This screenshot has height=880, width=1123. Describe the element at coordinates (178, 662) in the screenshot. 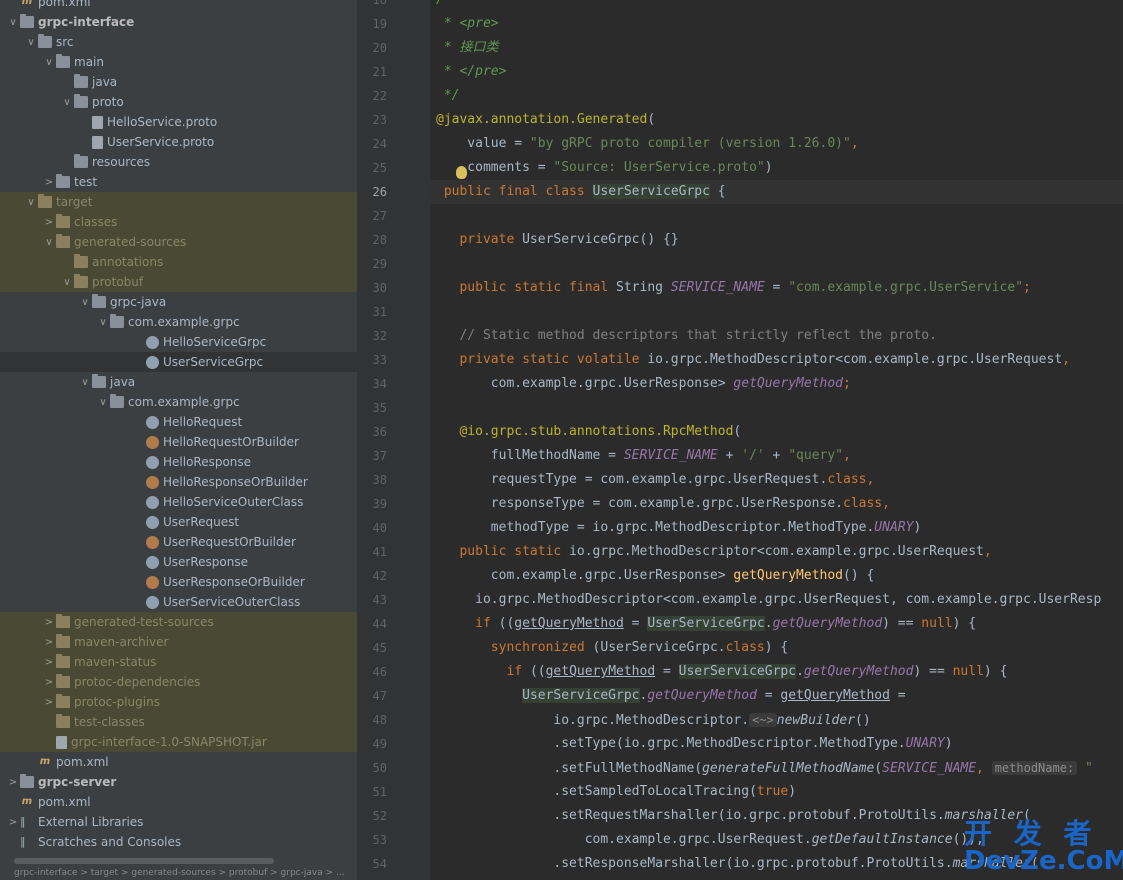

I see `tree-item: > maven-status` at that location.